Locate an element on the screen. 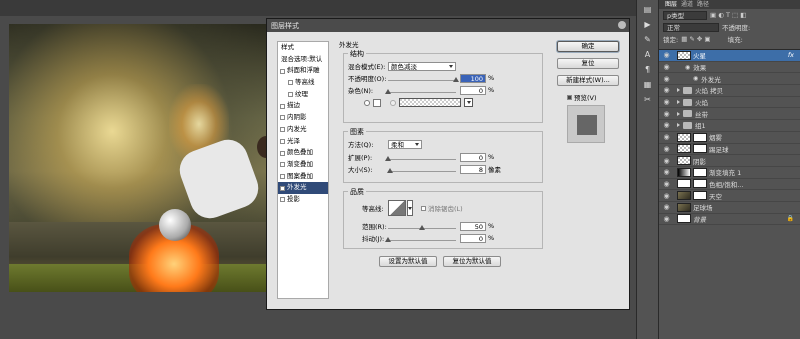 The width and height of the screenshot is (800, 339). glow-gradient-picker is located at coordinates (430, 102).